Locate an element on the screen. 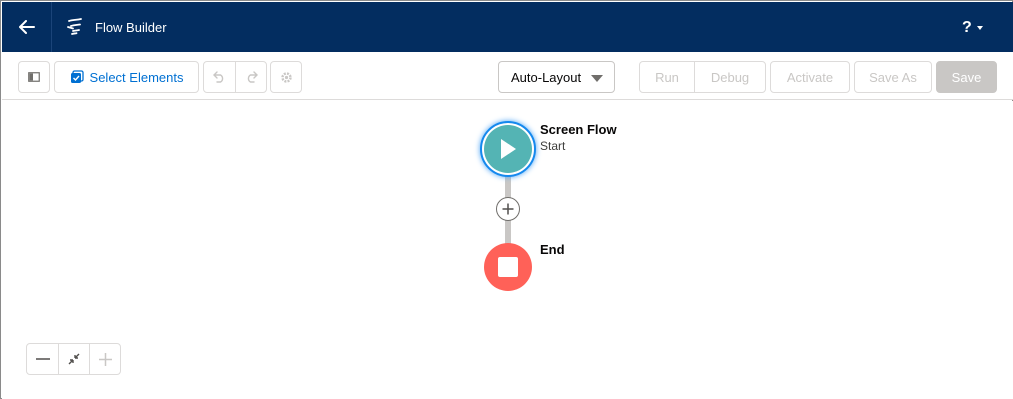  panel-icon is located at coordinates (34, 77).